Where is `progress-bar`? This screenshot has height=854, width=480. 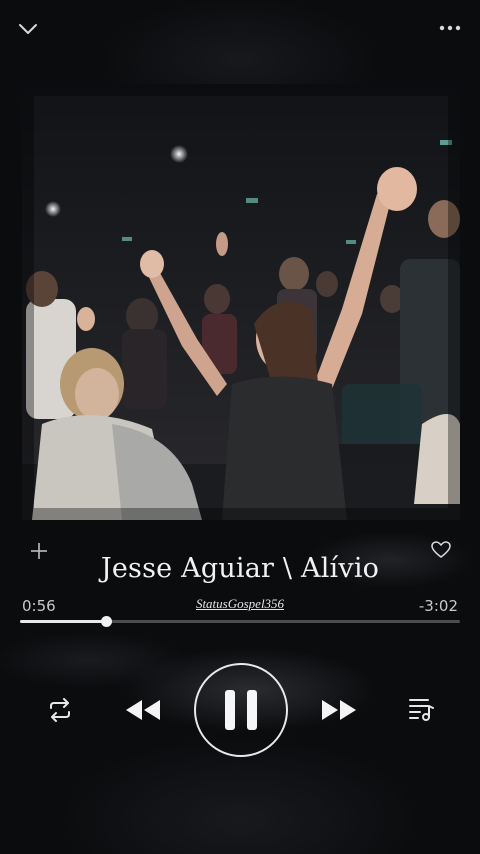
progress-bar is located at coordinates (240, 621).